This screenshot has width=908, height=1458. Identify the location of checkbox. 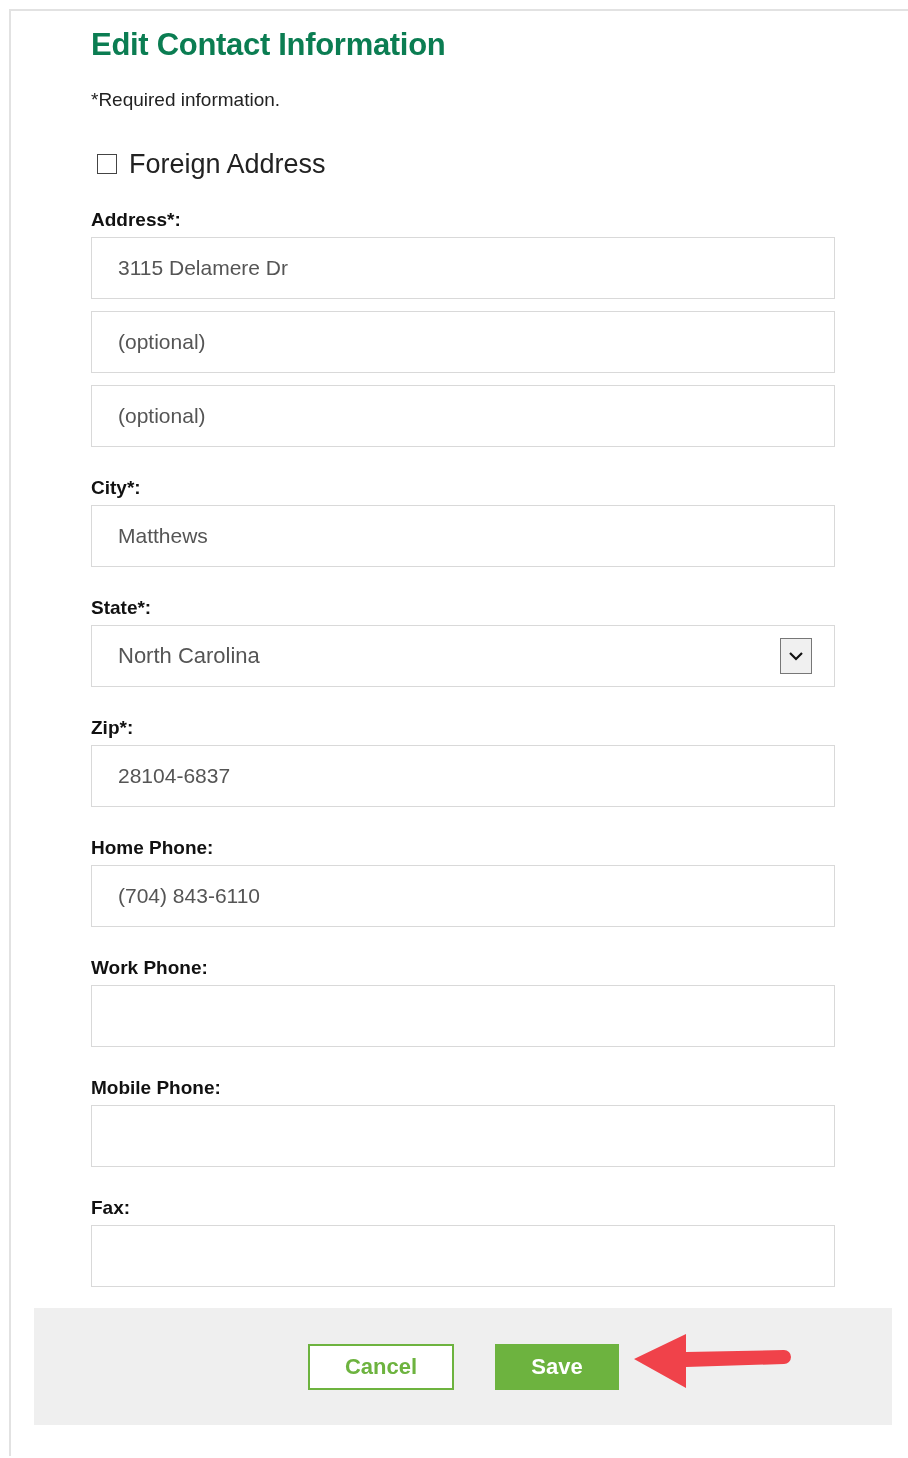
(107, 164).